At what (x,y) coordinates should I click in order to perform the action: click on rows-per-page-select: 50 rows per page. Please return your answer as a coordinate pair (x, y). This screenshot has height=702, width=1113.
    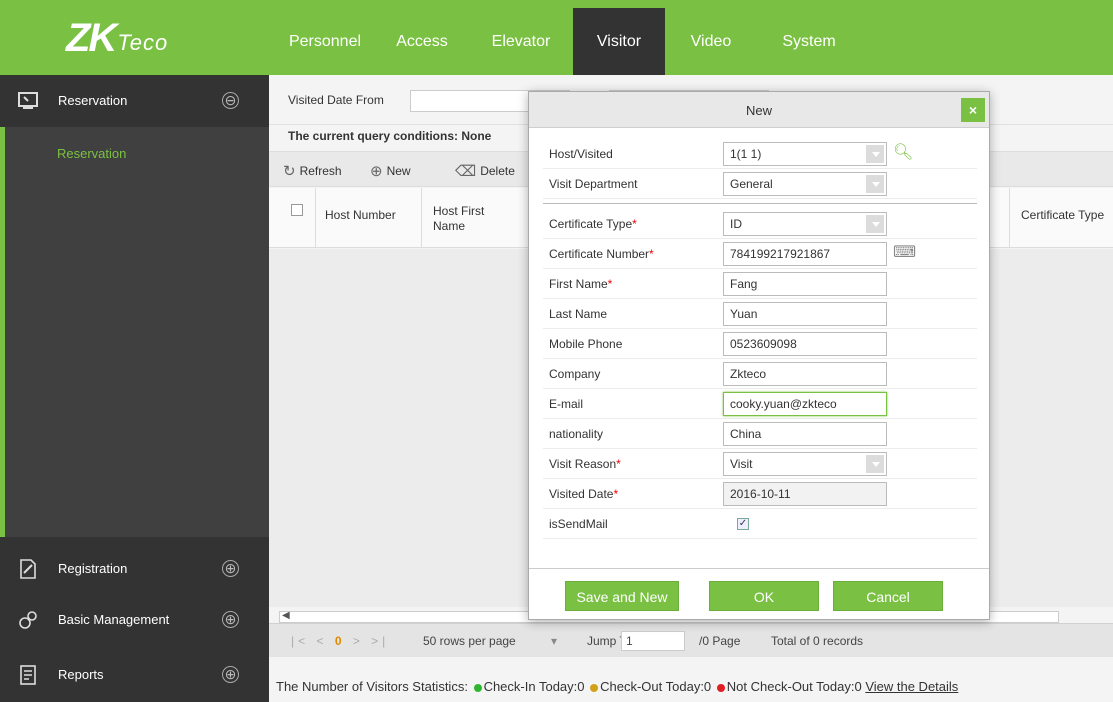
    Looking at the image, I should click on (469, 641).